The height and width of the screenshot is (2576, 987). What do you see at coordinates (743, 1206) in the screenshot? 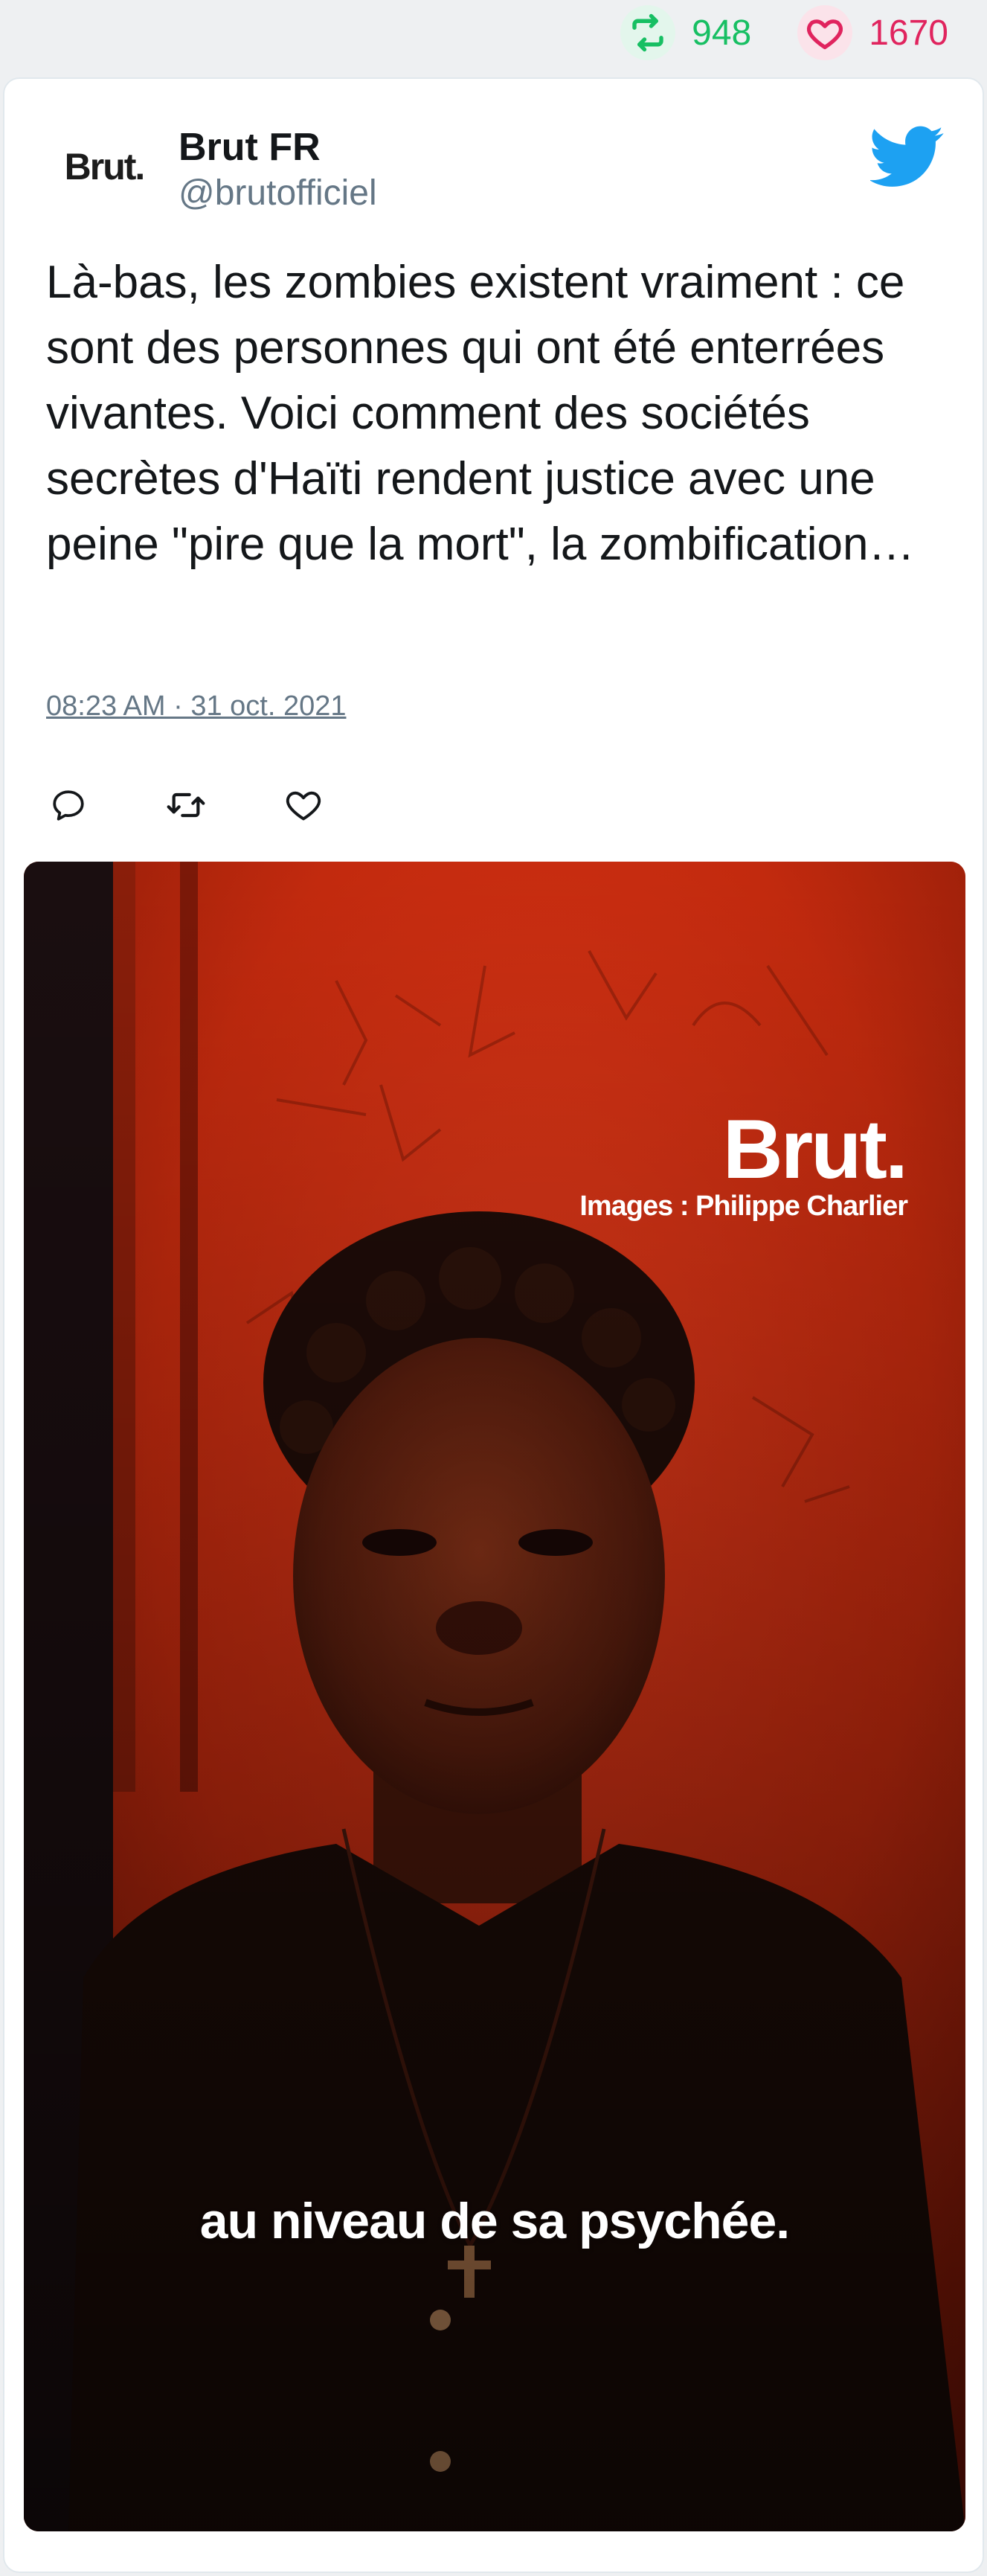
I see `video-credit: Images : Philippe Charlier` at bounding box center [743, 1206].